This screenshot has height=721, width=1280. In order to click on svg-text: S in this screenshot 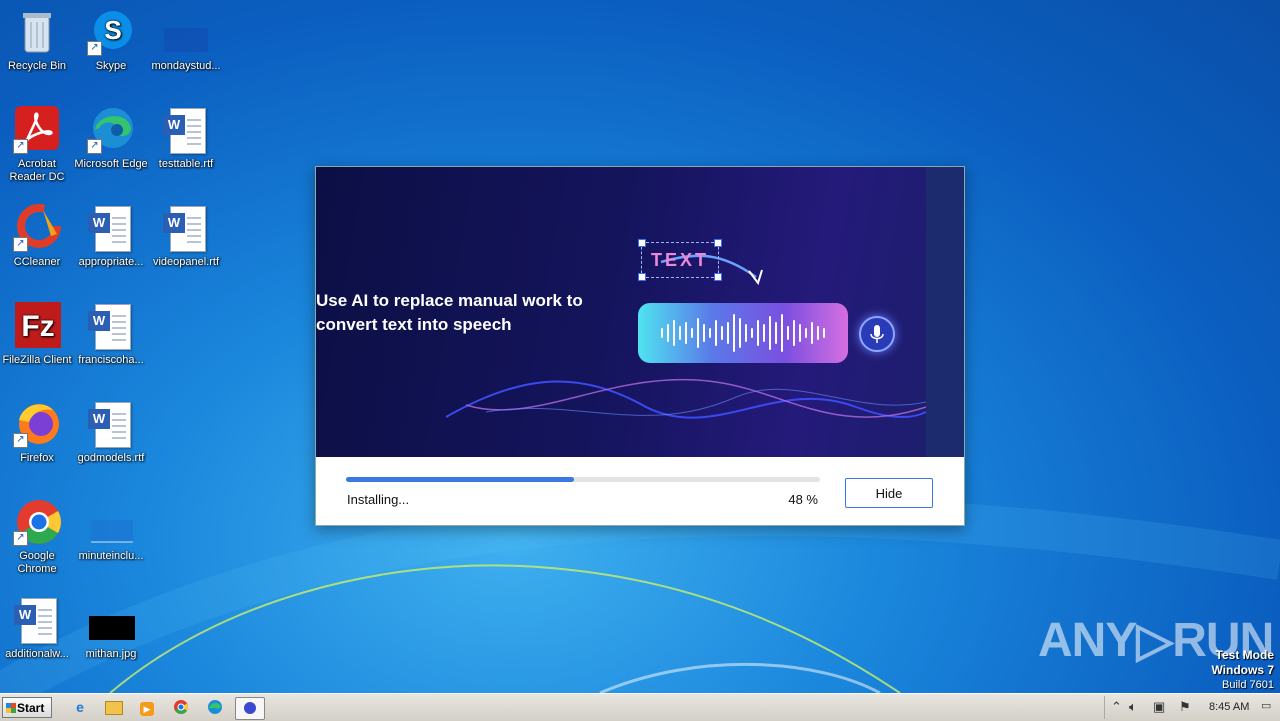, I will do `click(112, 30)`.